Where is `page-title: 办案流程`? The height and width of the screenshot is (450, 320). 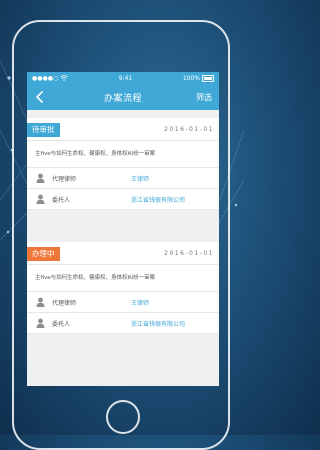 page-title: 办案流程 is located at coordinates (122, 98).